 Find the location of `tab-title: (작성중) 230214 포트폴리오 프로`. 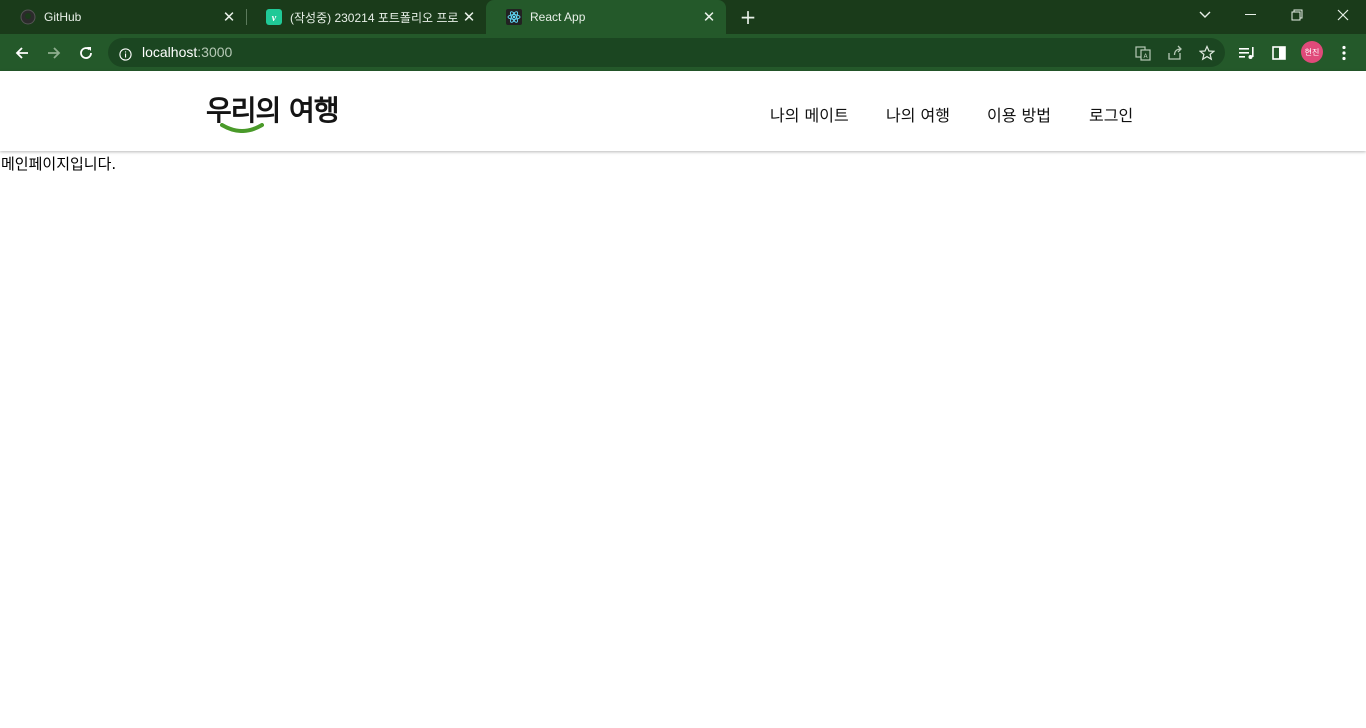

tab-title: (작성중) 230214 포트폴리오 프로 is located at coordinates (374, 17).